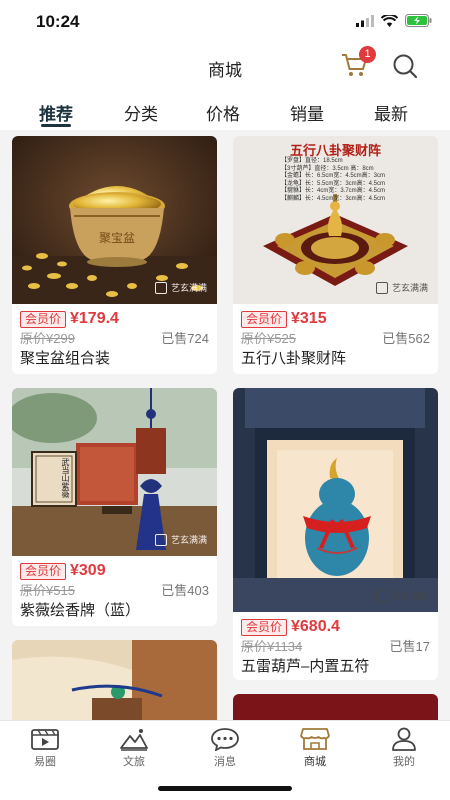 The height and width of the screenshot is (800, 450). Describe the element at coordinates (58, 21) in the screenshot. I see `status-time: 10:24` at that location.